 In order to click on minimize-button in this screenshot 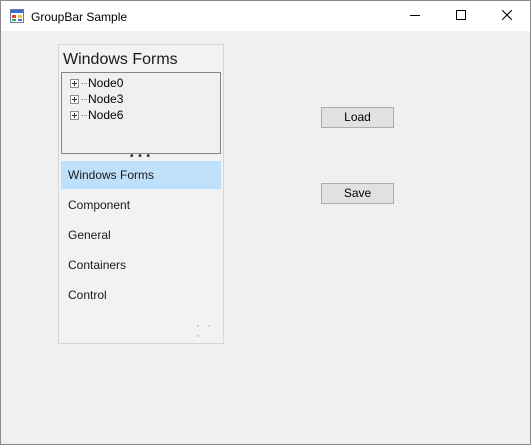, I will do `click(415, 16)`.